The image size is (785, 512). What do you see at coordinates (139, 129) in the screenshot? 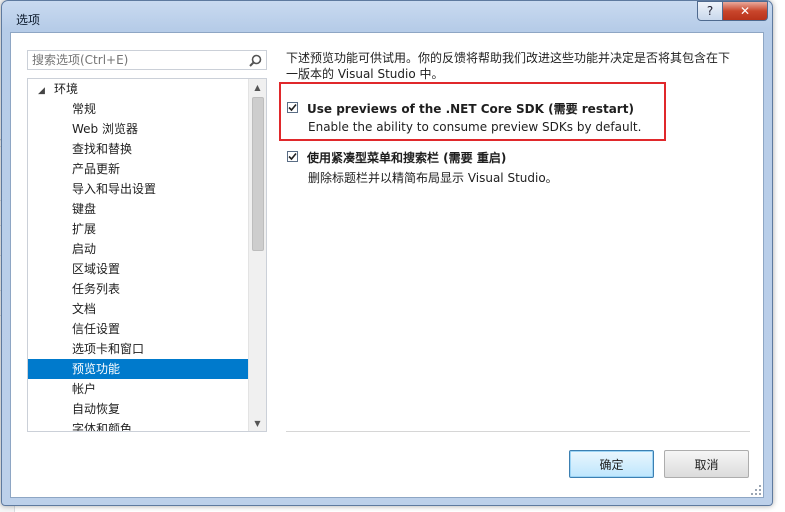
I see `tree-item-web-browser: Web 浏览器` at bounding box center [139, 129].